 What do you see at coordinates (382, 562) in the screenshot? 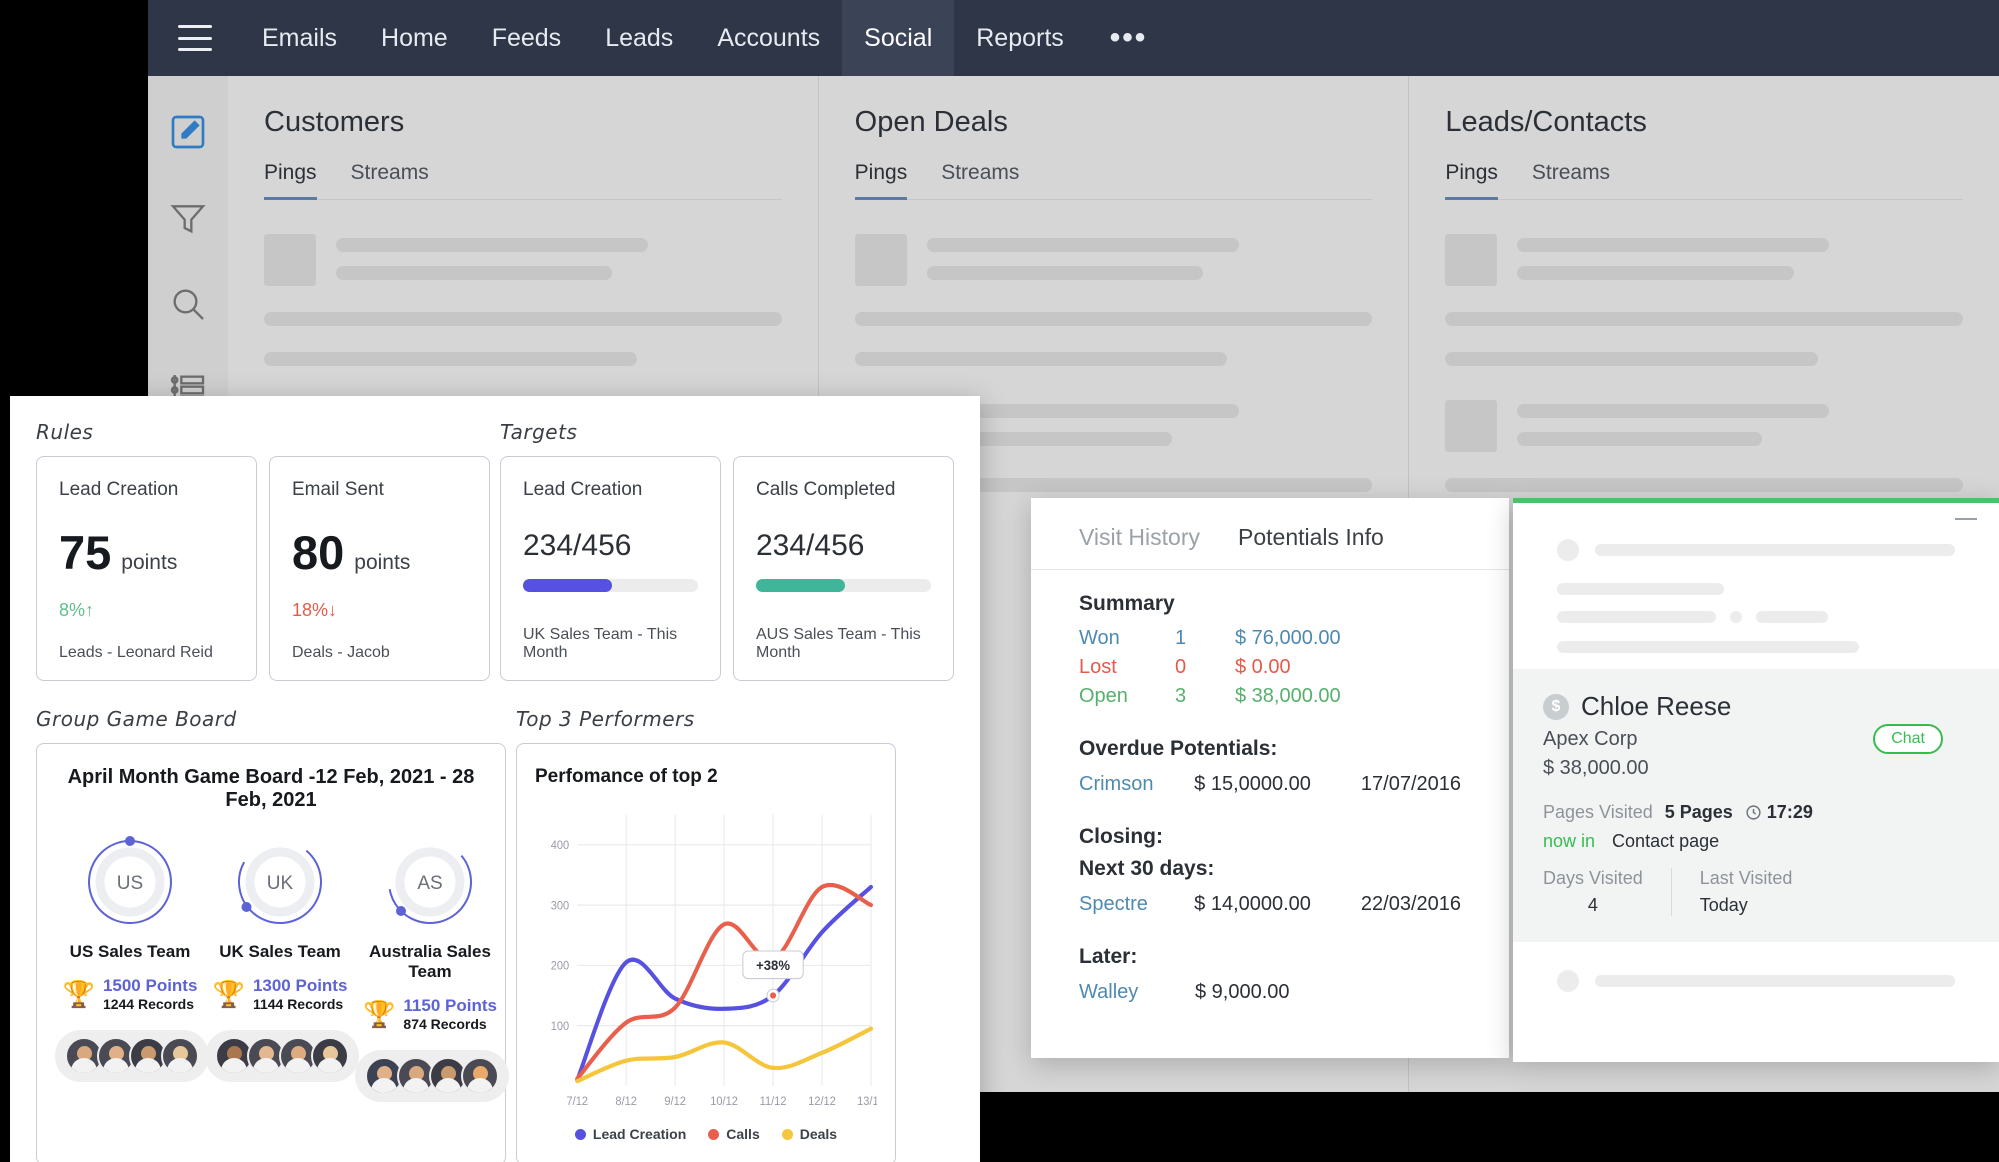
I see `rule-card-unit: points` at bounding box center [382, 562].